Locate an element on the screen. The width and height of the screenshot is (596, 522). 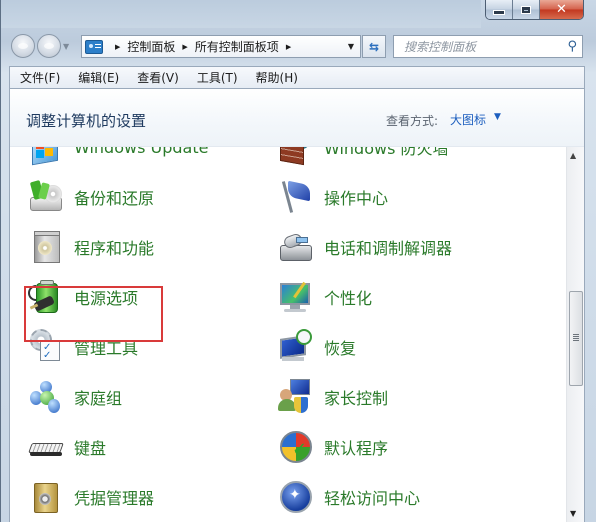
item-credential-manager: 凭据管理器 is located at coordinates (91, 497).